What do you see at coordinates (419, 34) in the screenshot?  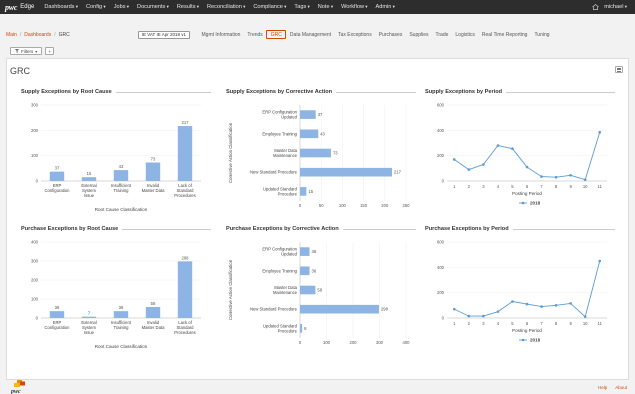 I see `tab-supplies: Supplies` at bounding box center [419, 34].